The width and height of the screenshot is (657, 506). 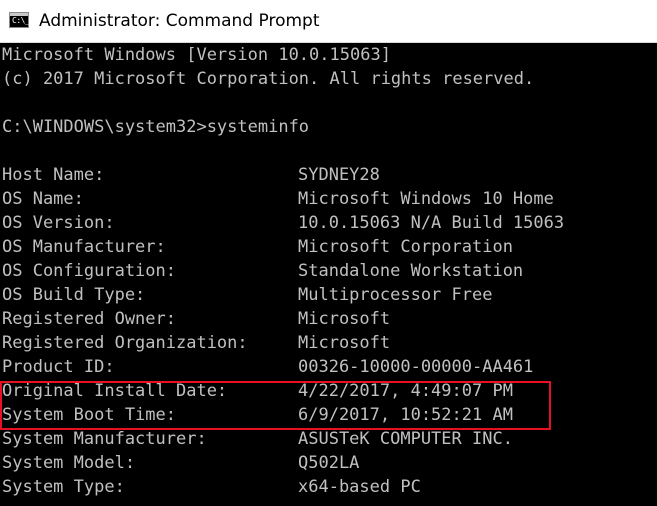 I want to click on row-value: x64-based PC, so click(x=359, y=487).